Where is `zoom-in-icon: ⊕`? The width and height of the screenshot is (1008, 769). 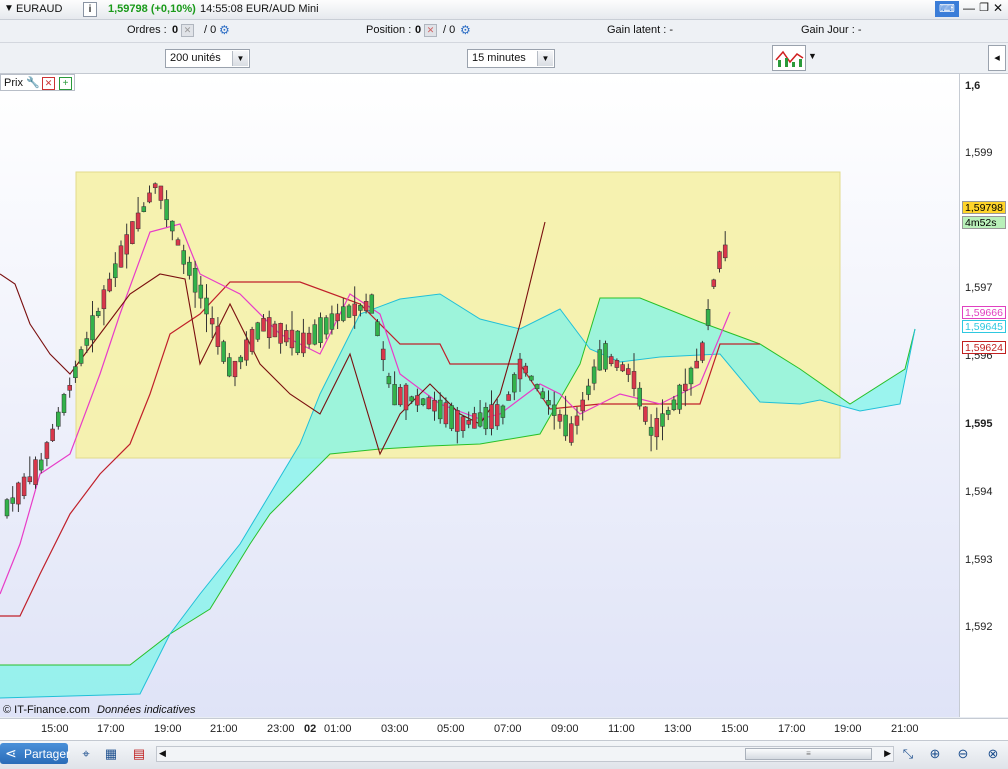 zoom-in-icon: ⊕ is located at coordinates (935, 754).